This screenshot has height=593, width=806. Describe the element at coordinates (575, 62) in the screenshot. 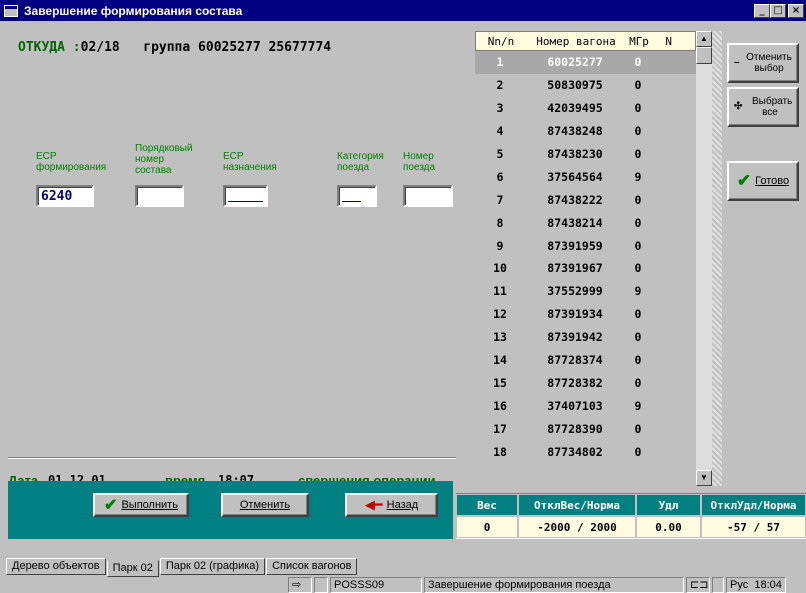

I see `cell-wagon-number: 60025277` at that location.